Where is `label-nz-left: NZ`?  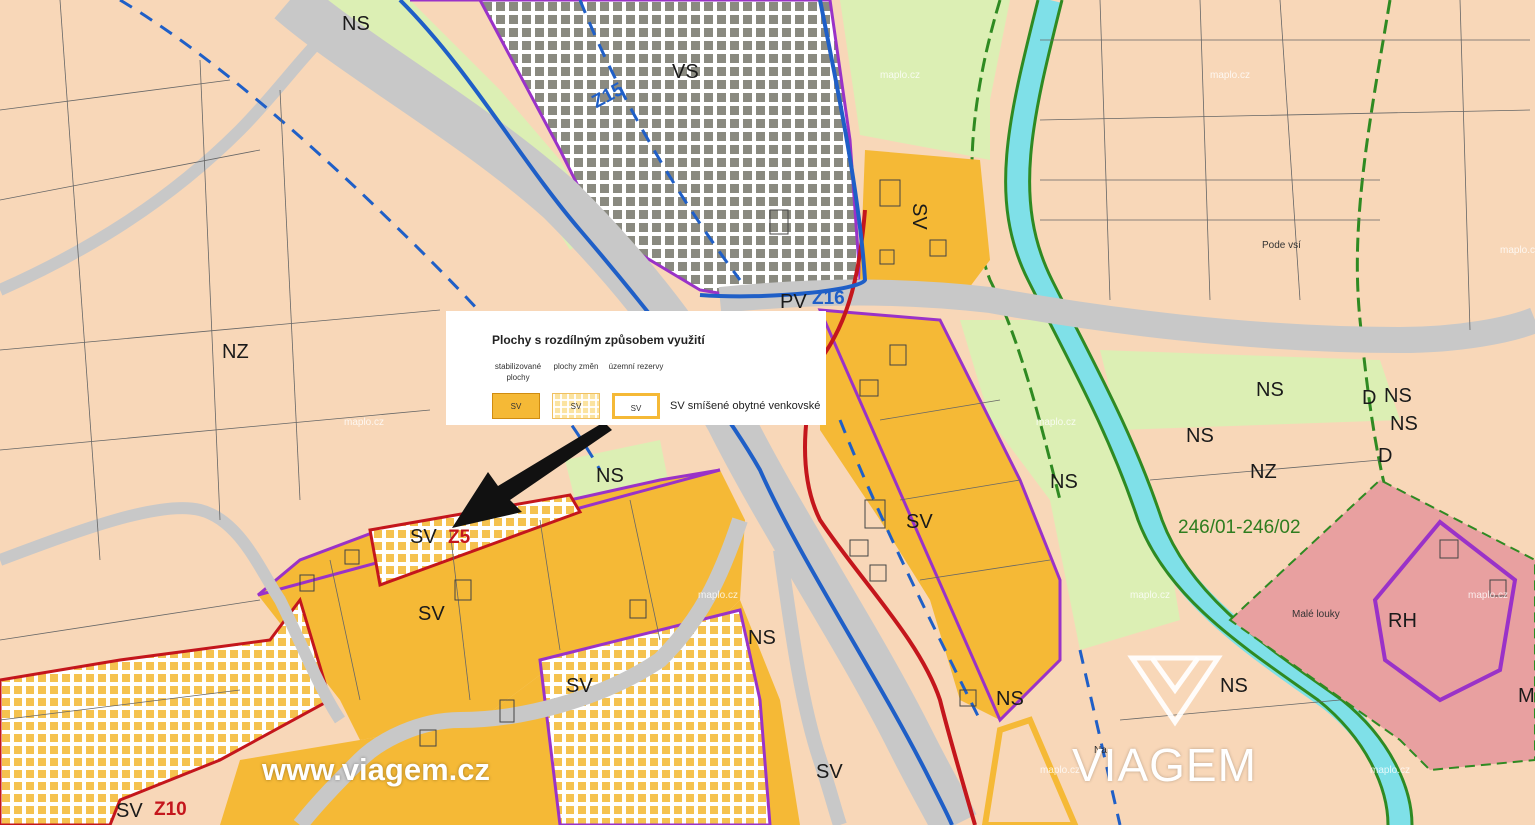
label-nz-left: NZ is located at coordinates (235, 352).